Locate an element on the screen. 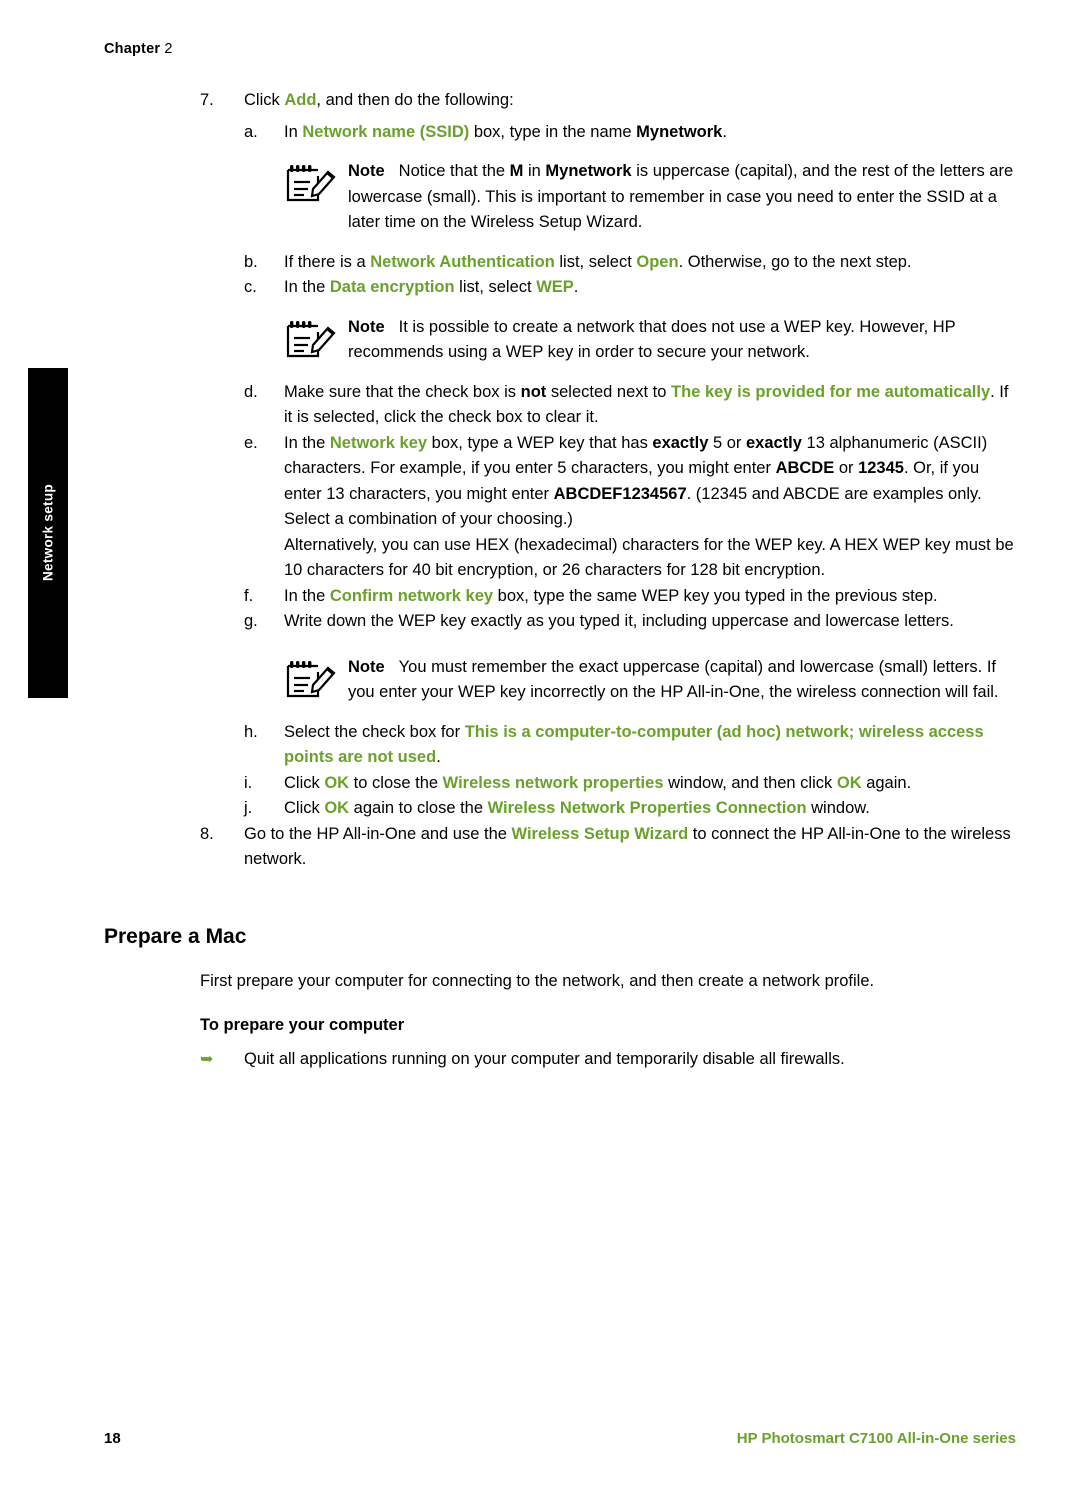  step-7-text-before: Click is located at coordinates (264, 100).